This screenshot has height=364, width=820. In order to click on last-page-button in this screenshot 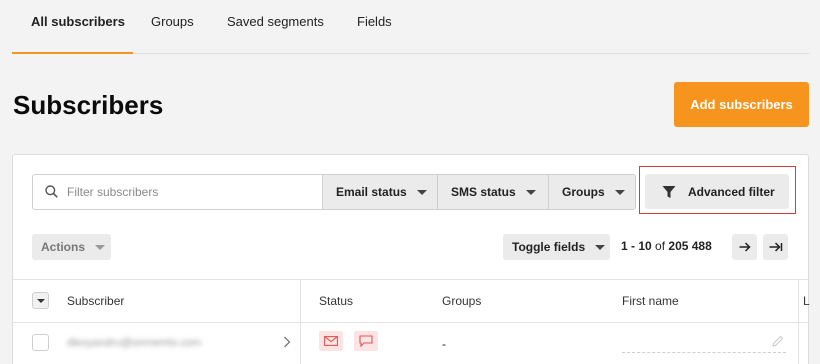, I will do `click(775, 247)`.